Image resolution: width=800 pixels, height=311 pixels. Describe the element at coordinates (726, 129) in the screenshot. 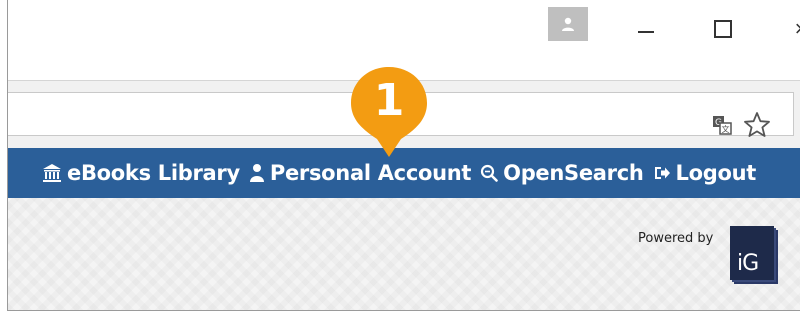

I see `svg-text: 文` at that location.